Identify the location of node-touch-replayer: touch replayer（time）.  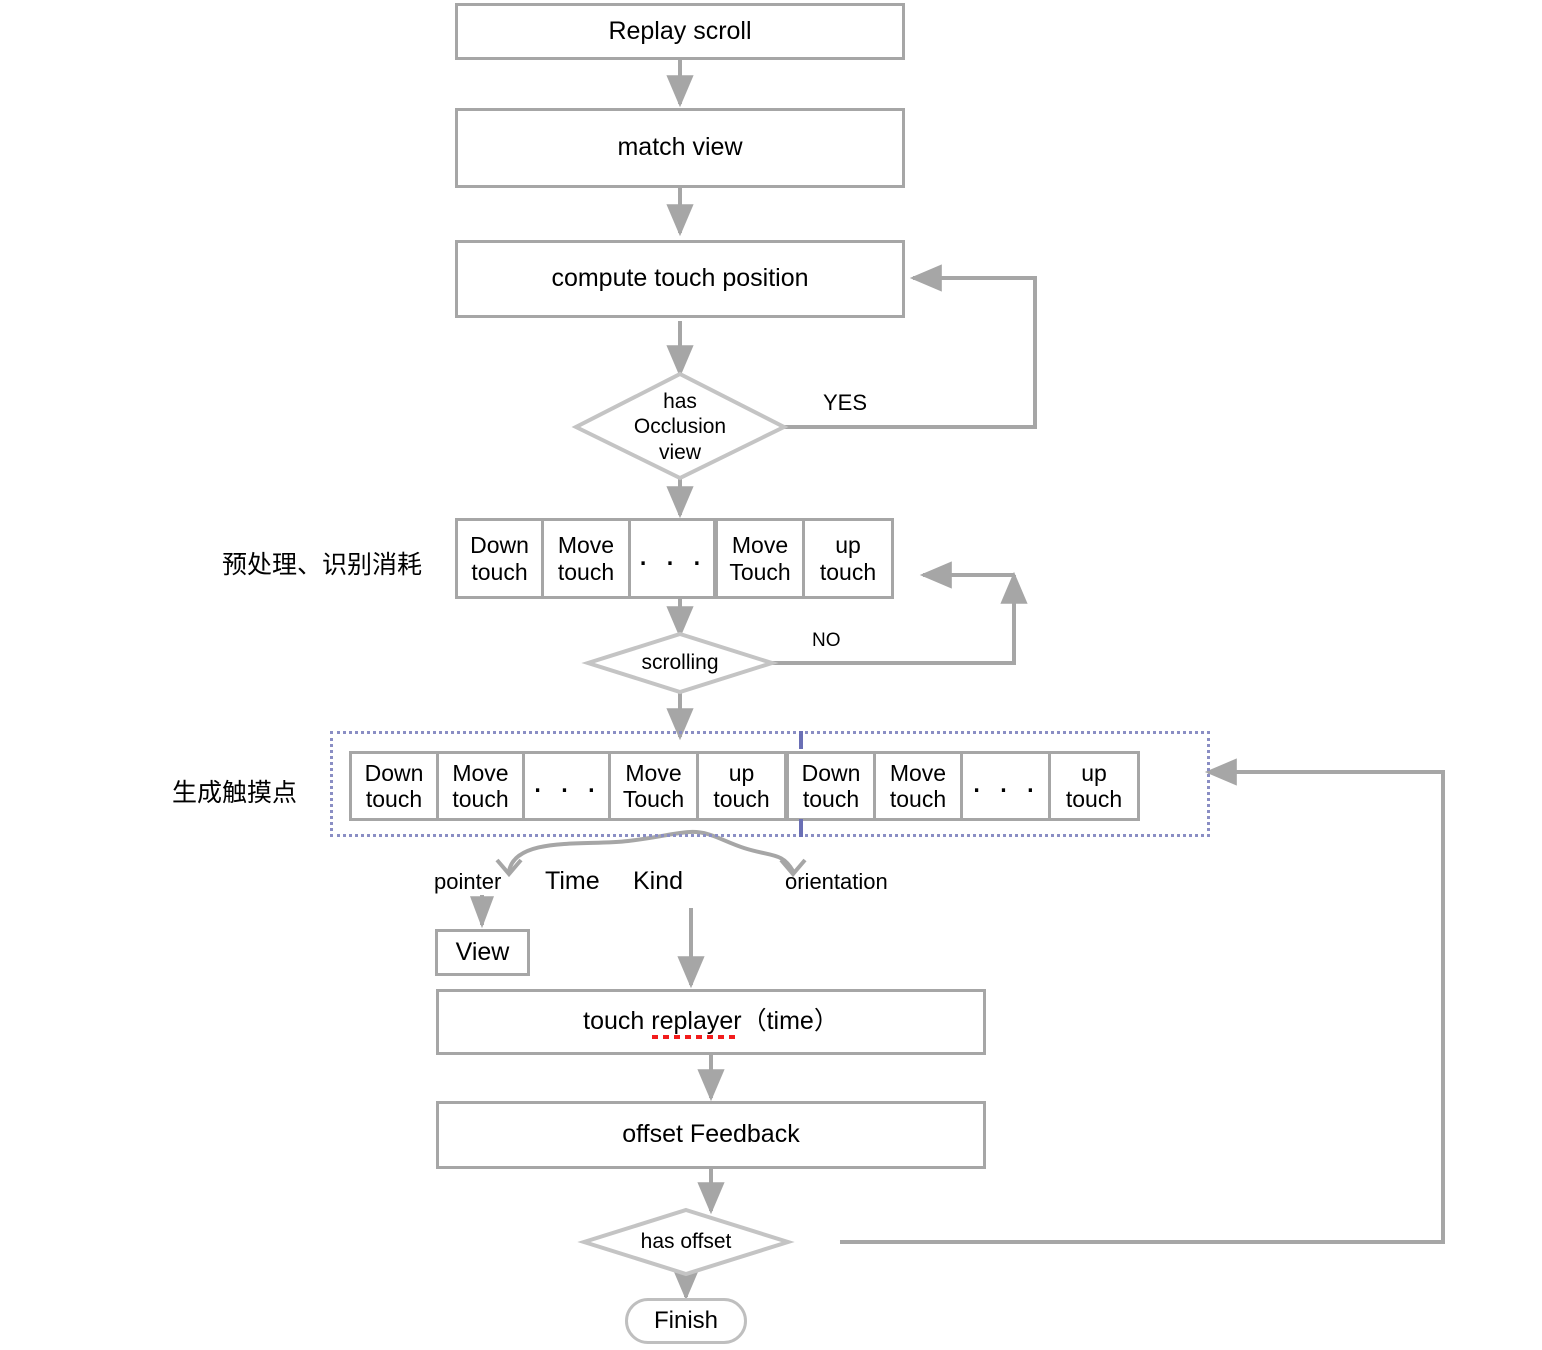
(711, 1022).